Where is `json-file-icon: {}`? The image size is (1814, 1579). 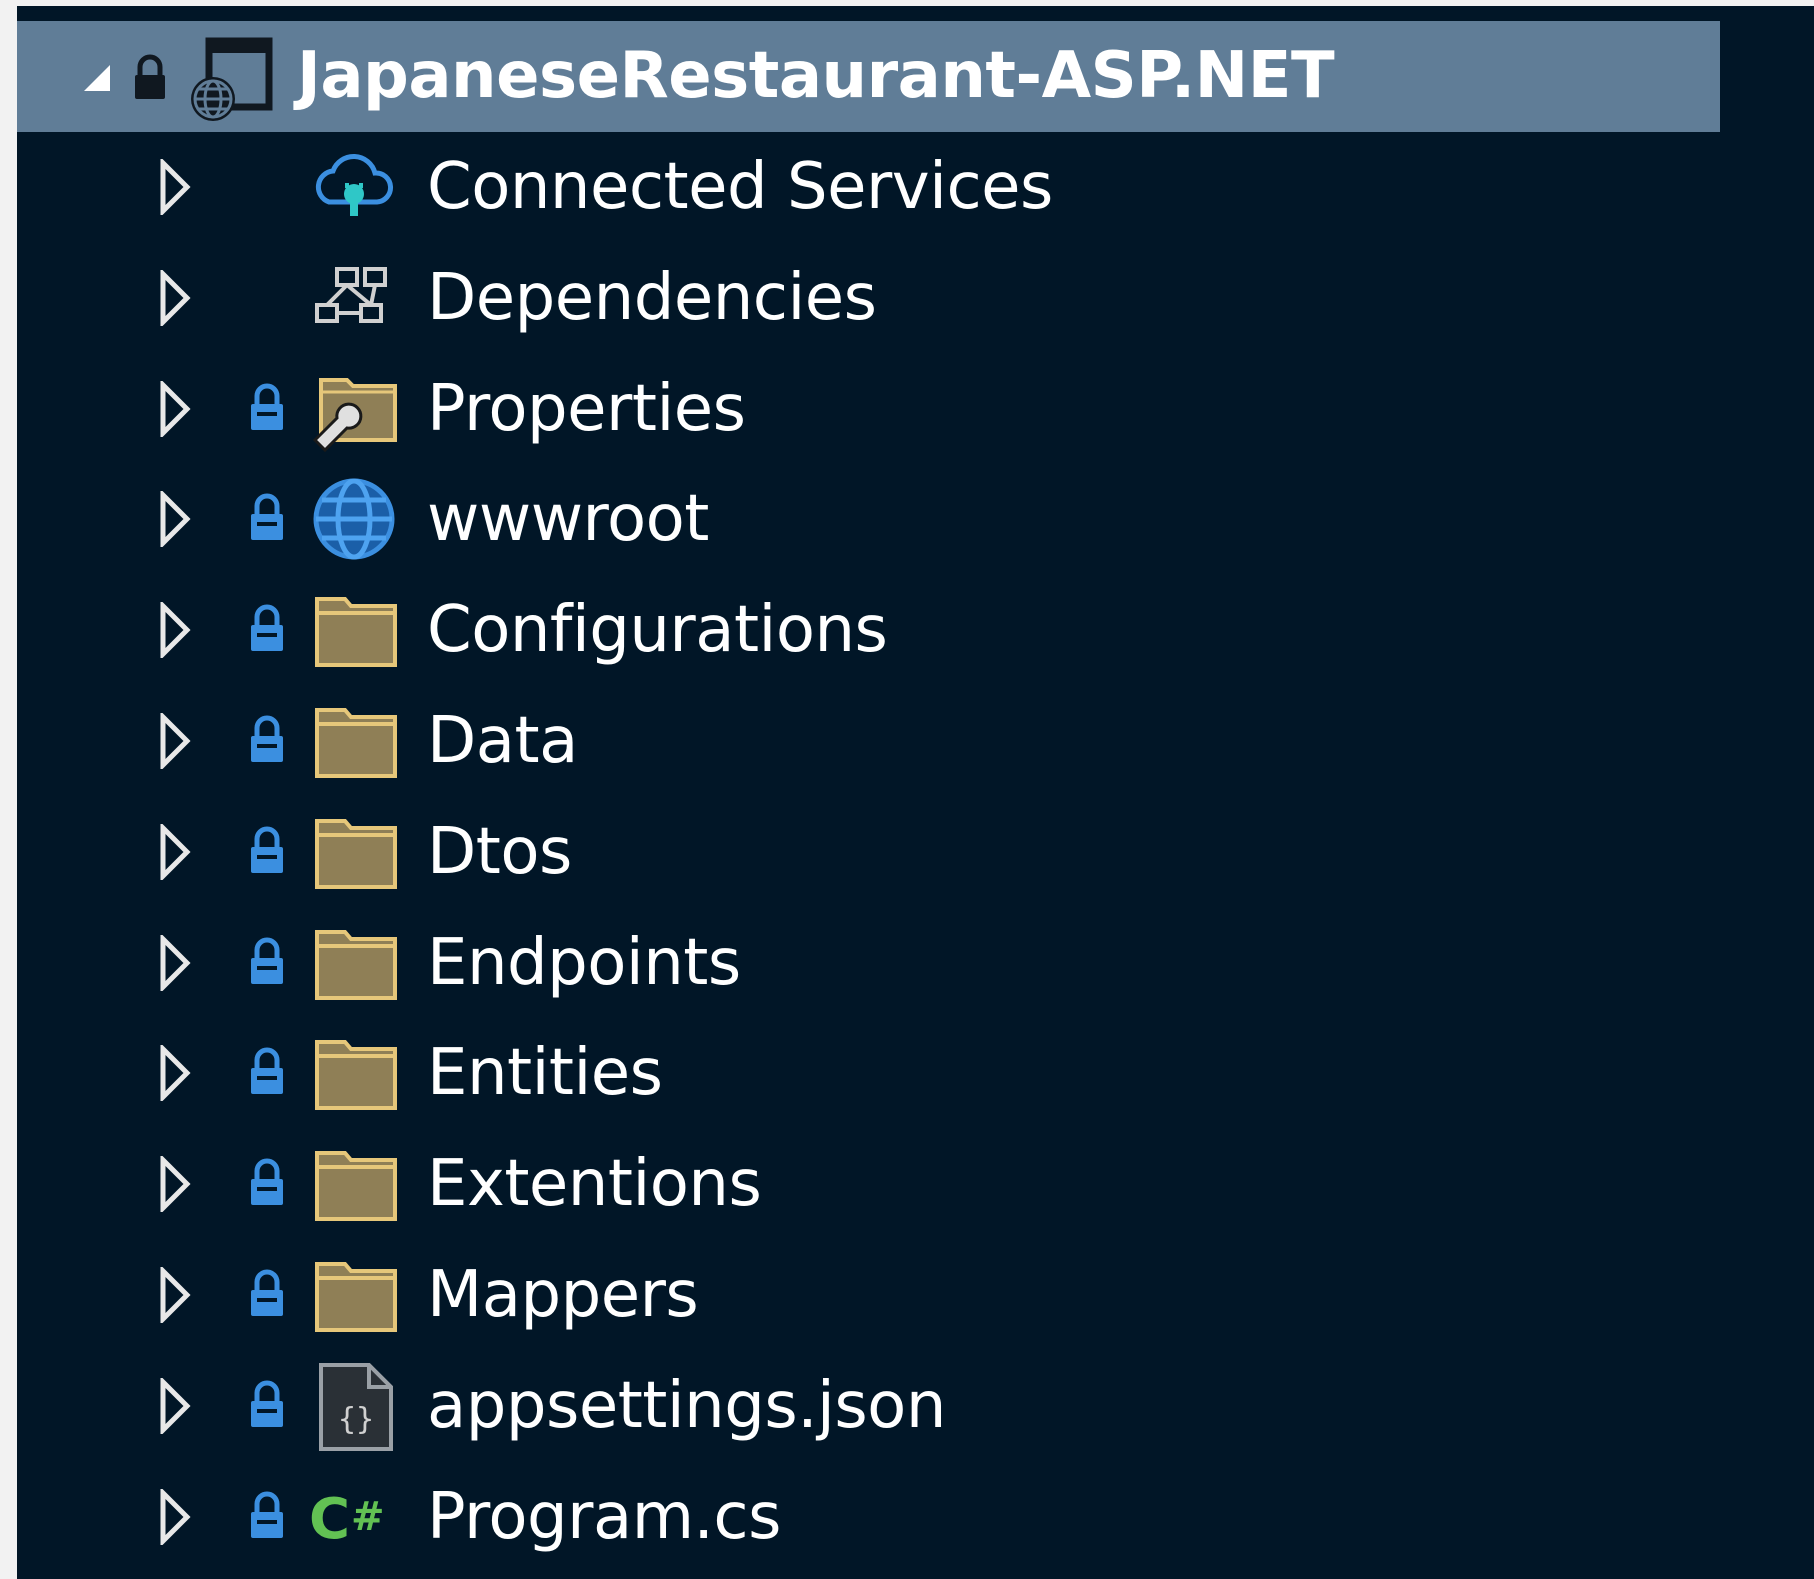 json-file-icon: {} is located at coordinates (354, 1406).